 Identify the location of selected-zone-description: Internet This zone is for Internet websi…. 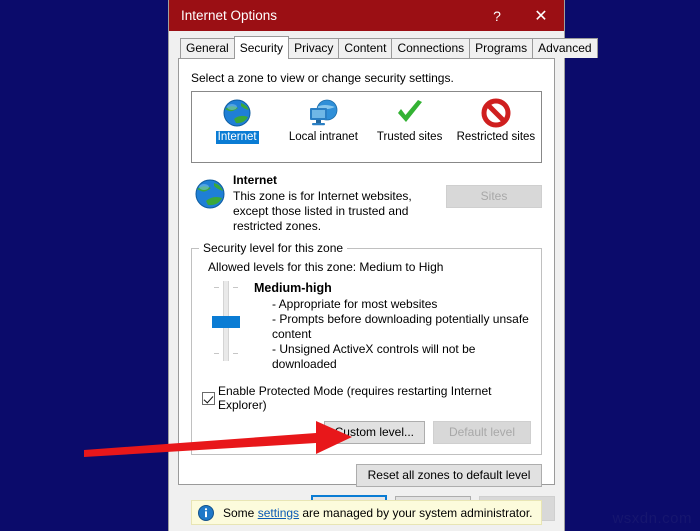
(366, 203).